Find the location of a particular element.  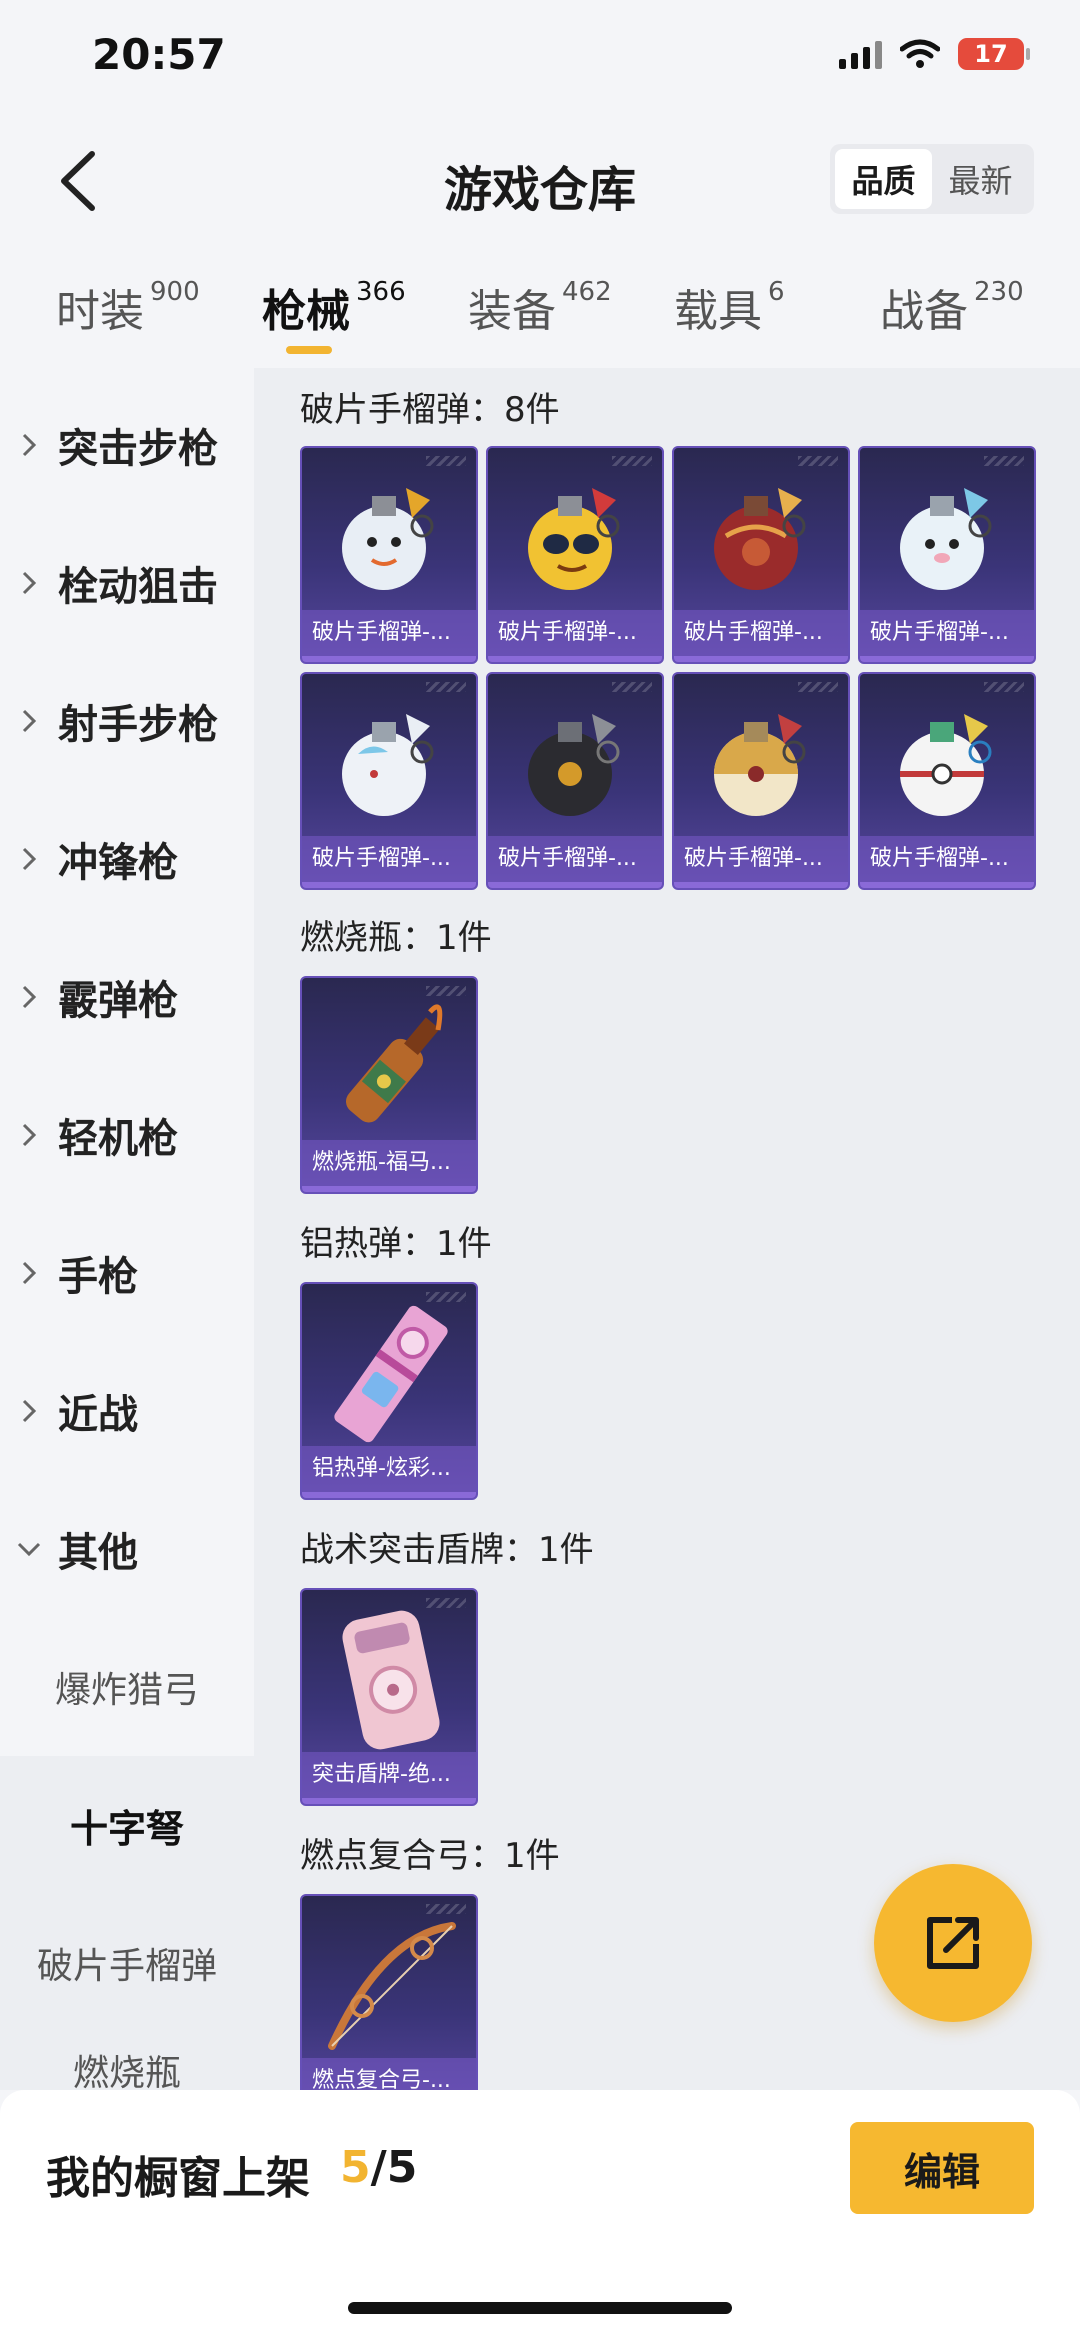

sidebar-sub-frag-grenade: 破片手榴弹 is located at coordinates (127, 1963).